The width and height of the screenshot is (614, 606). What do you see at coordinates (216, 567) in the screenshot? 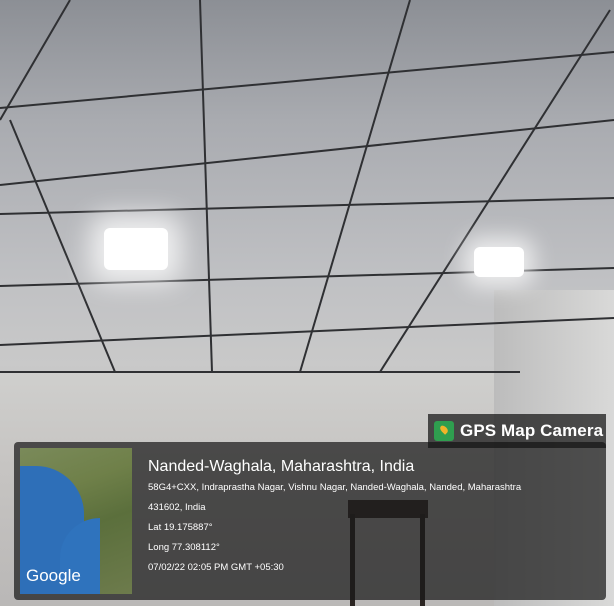
I see `timestamp: 07/02/22 02:05 PM GMT +05:30` at bounding box center [216, 567].